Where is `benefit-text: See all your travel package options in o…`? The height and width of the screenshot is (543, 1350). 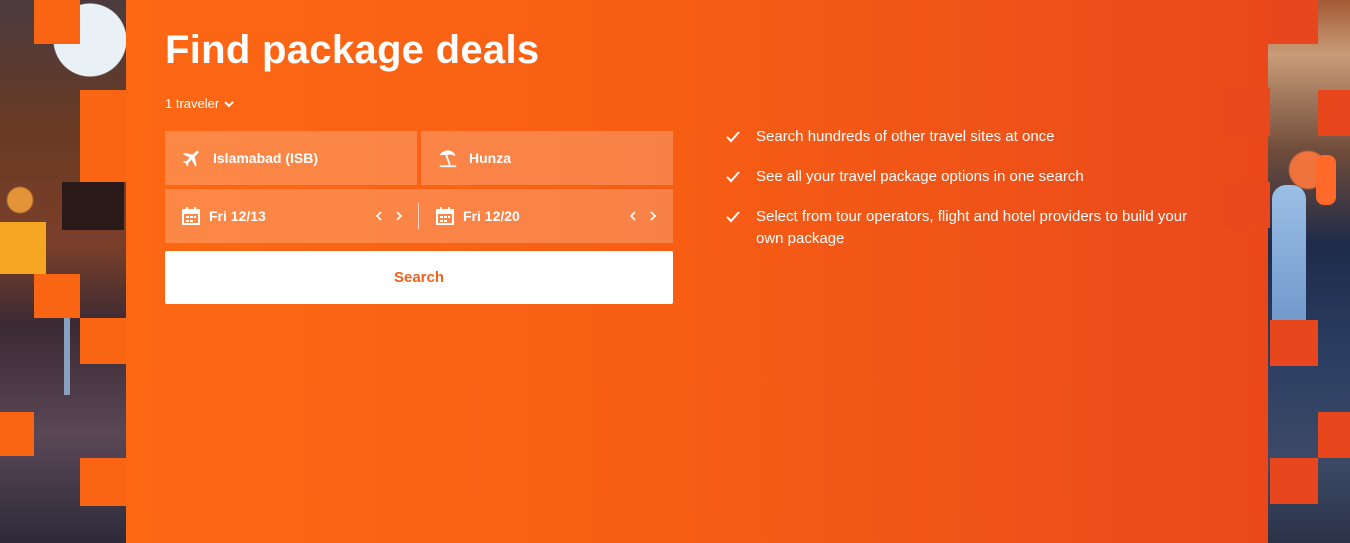
benefit-text: See all your travel package options in o… is located at coordinates (920, 176).